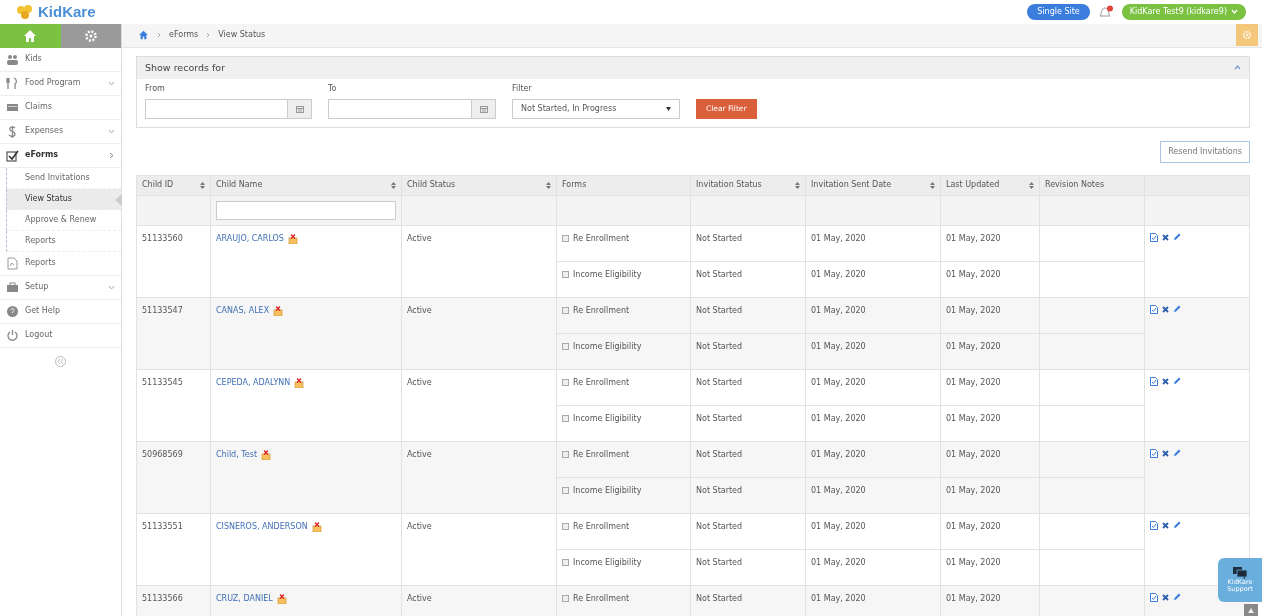  Describe the element at coordinates (173, 185) in the screenshot. I see `column-header: Child ID` at that location.